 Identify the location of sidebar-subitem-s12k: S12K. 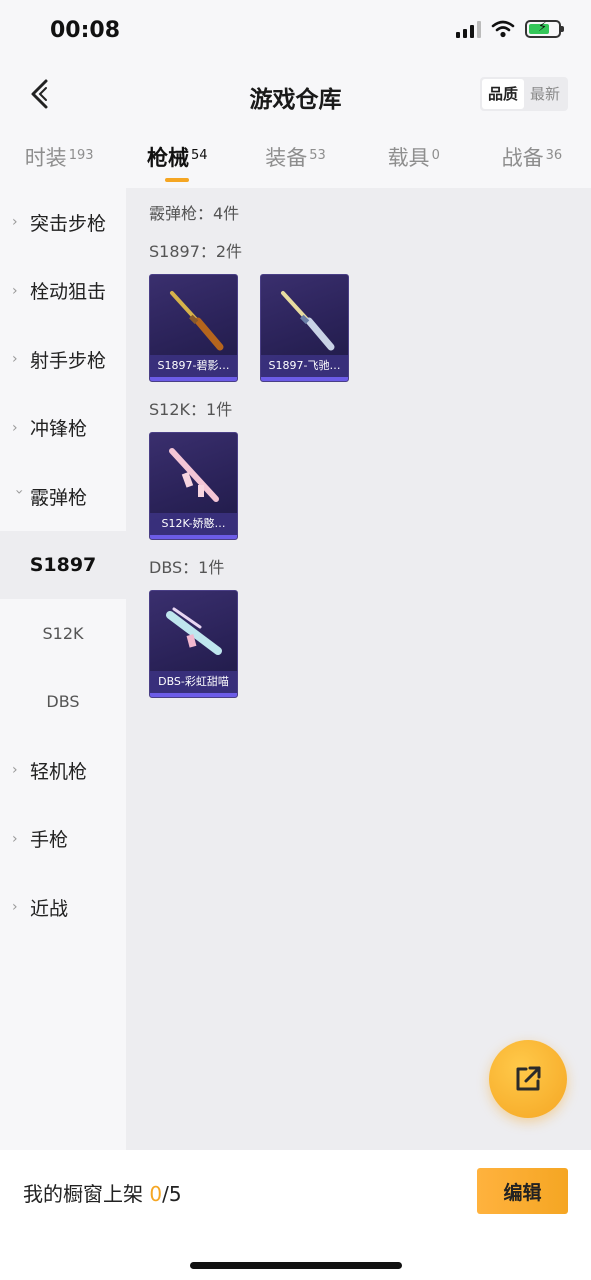
(63, 633).